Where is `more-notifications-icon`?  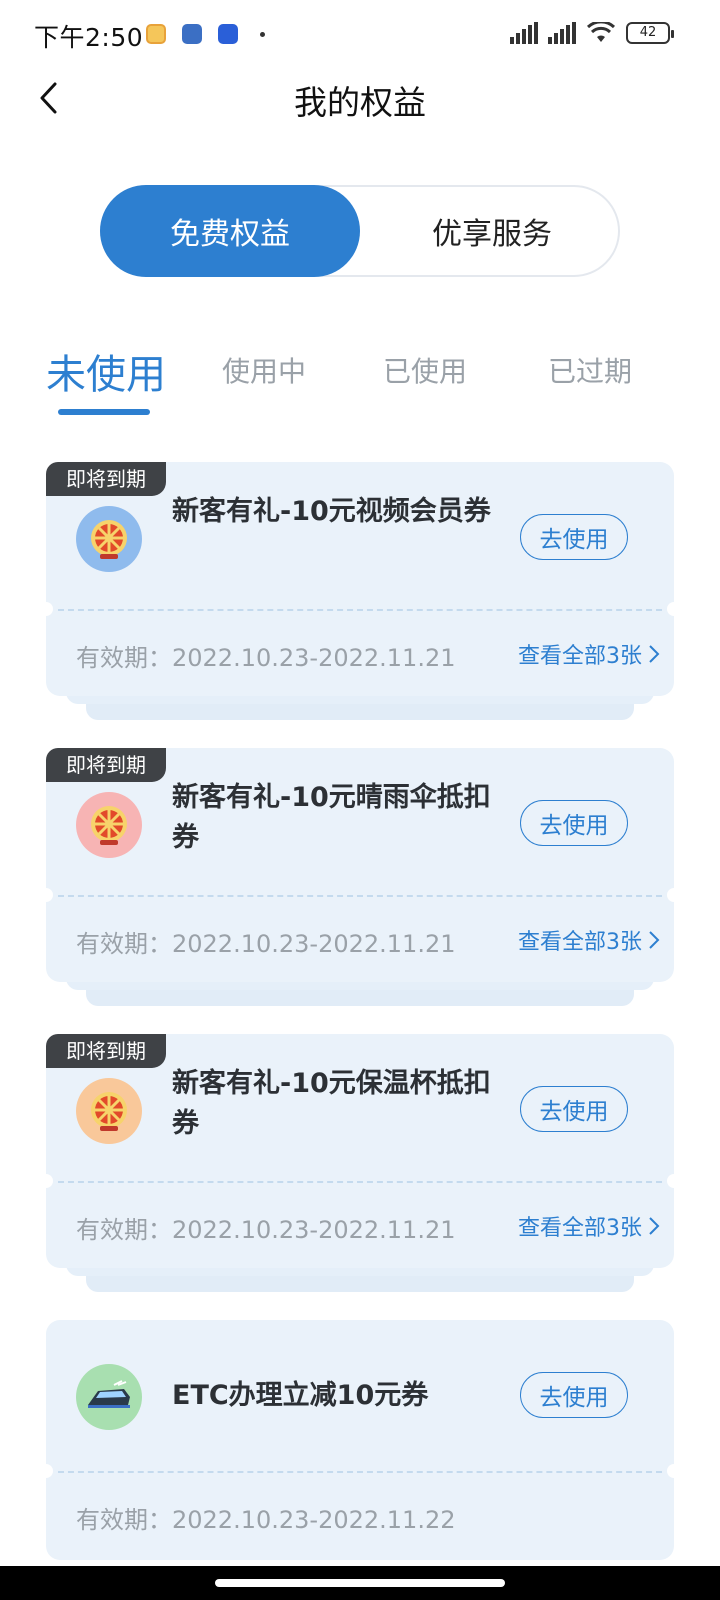 more-notifications-icon is located at coordinates (262, 34).